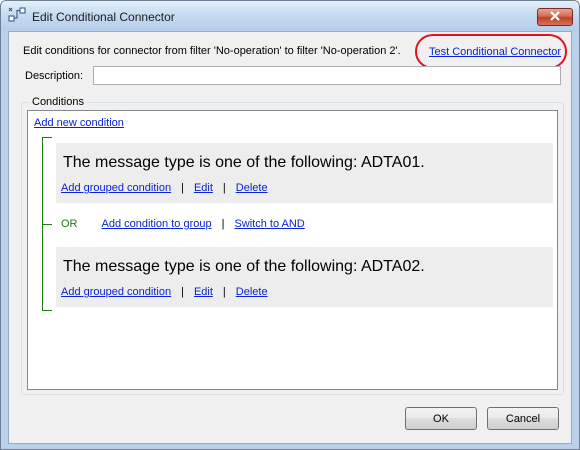 This screenshot has height=450, width=580. I want to click on test-link-highlight: Test Conditional Connector, so click(491, 51).